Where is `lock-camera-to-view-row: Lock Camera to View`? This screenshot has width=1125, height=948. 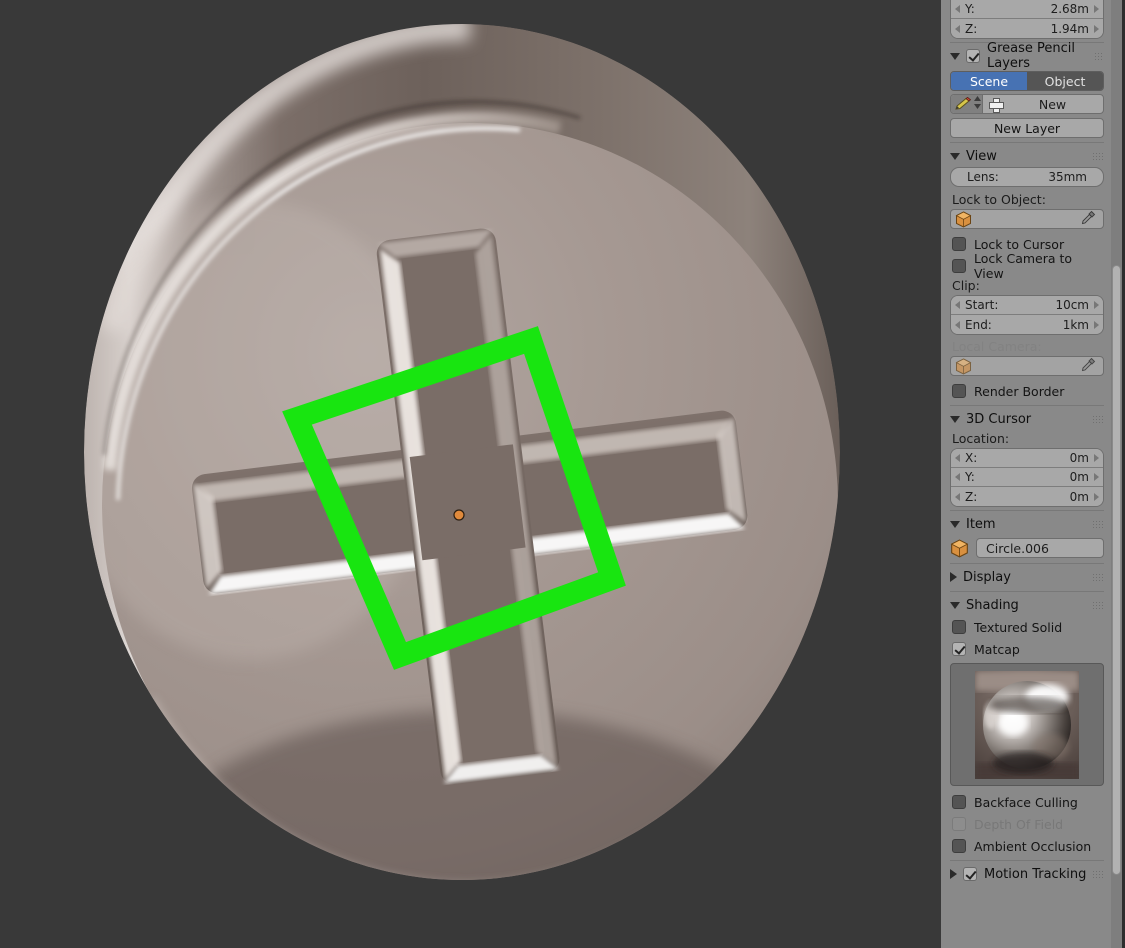
lock-camera-to-view-row: Lock Camera to View is located at coordinates (1027, 266).